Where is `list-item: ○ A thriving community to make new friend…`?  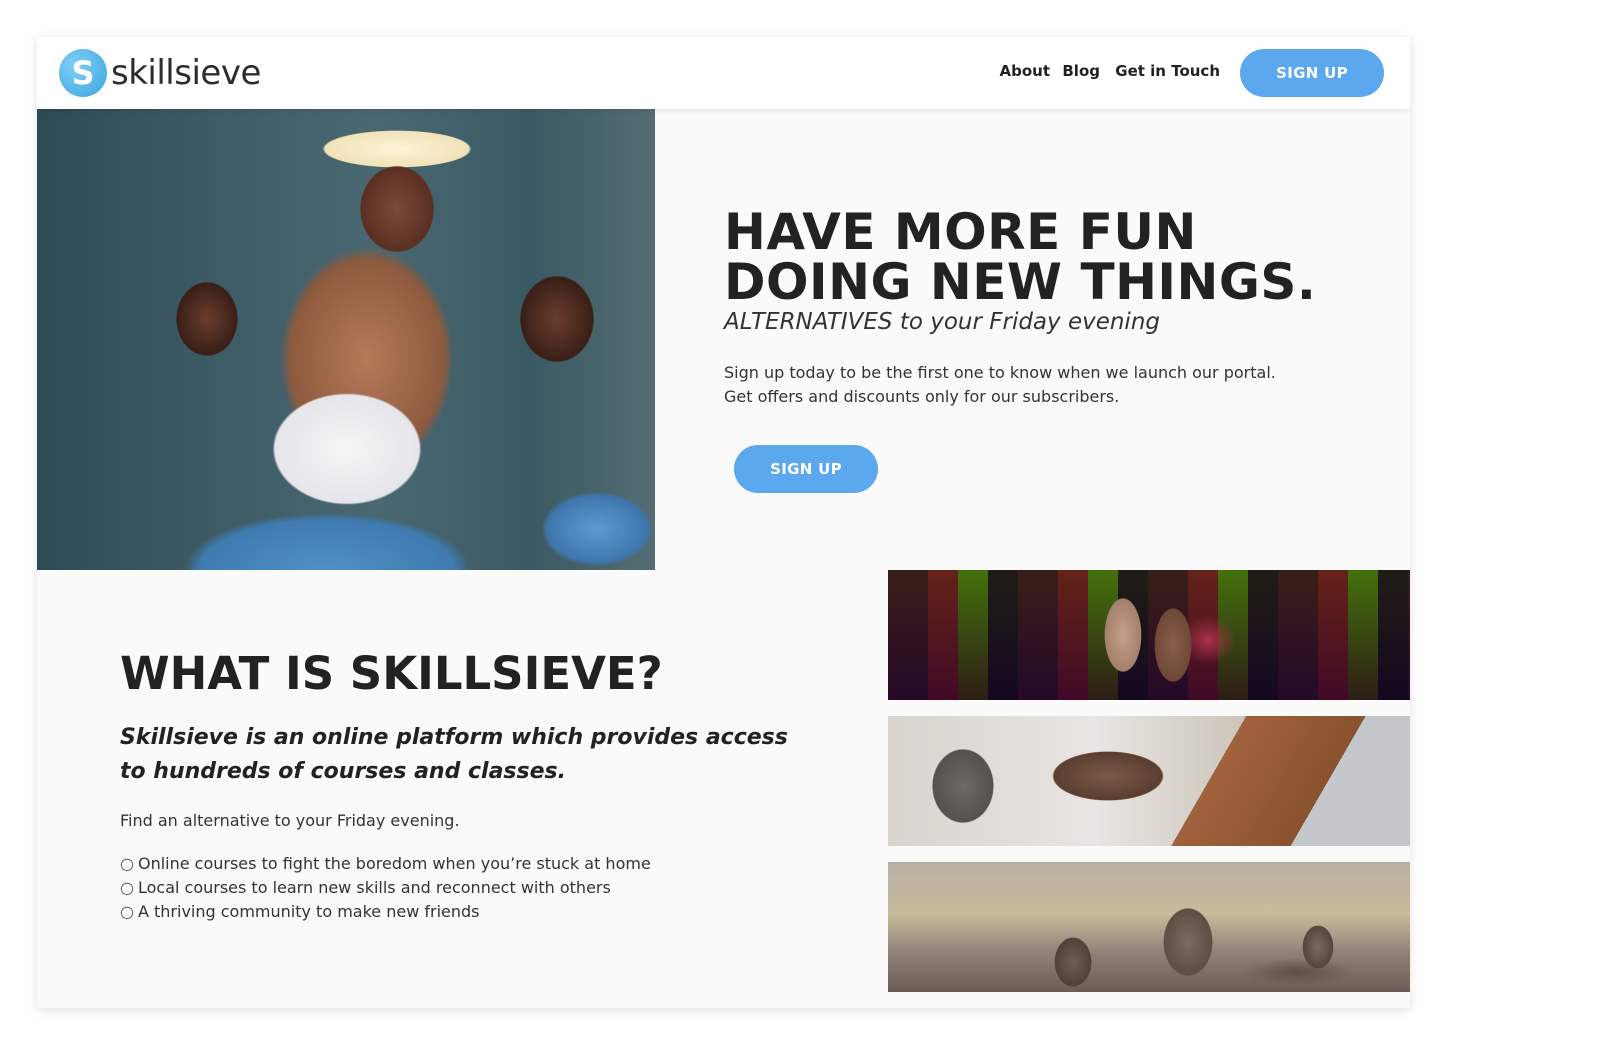 list-item: ○ A thriving community to make new friend… is located at coordinates (465, 912).